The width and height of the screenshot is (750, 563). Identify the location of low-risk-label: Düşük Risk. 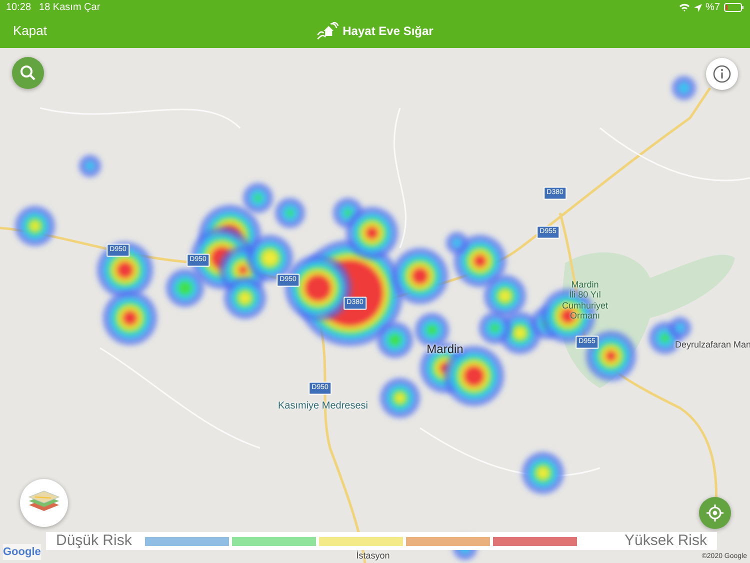
(94, 541).